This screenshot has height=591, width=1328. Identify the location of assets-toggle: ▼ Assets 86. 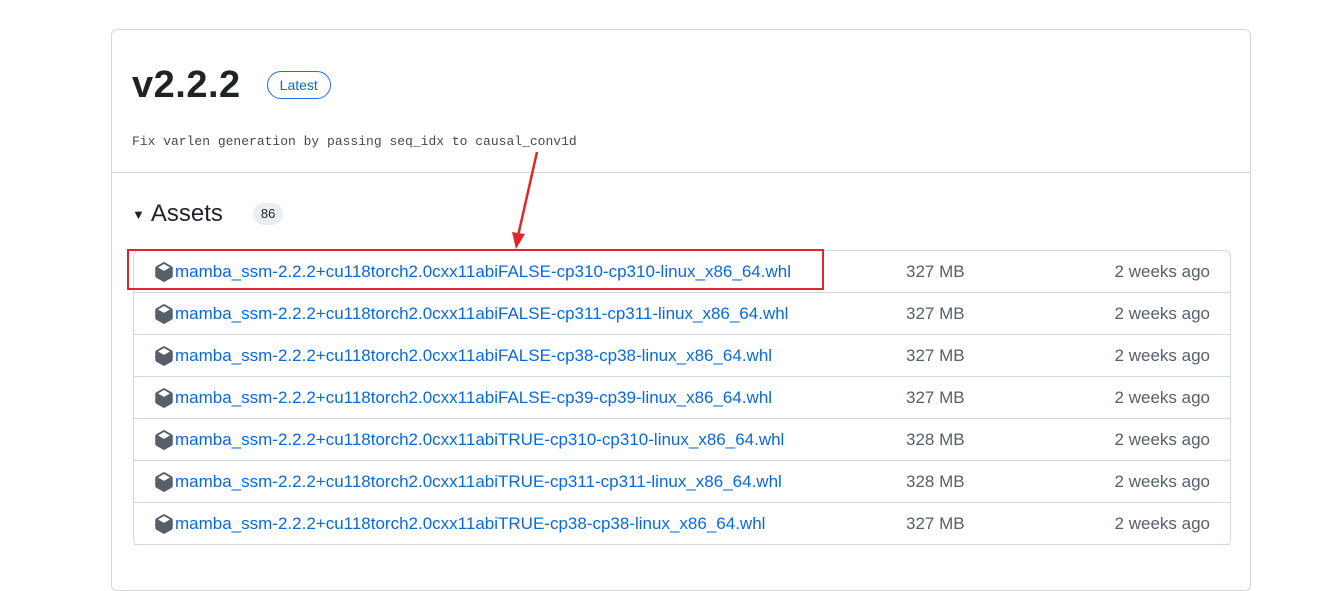
(208, 214).